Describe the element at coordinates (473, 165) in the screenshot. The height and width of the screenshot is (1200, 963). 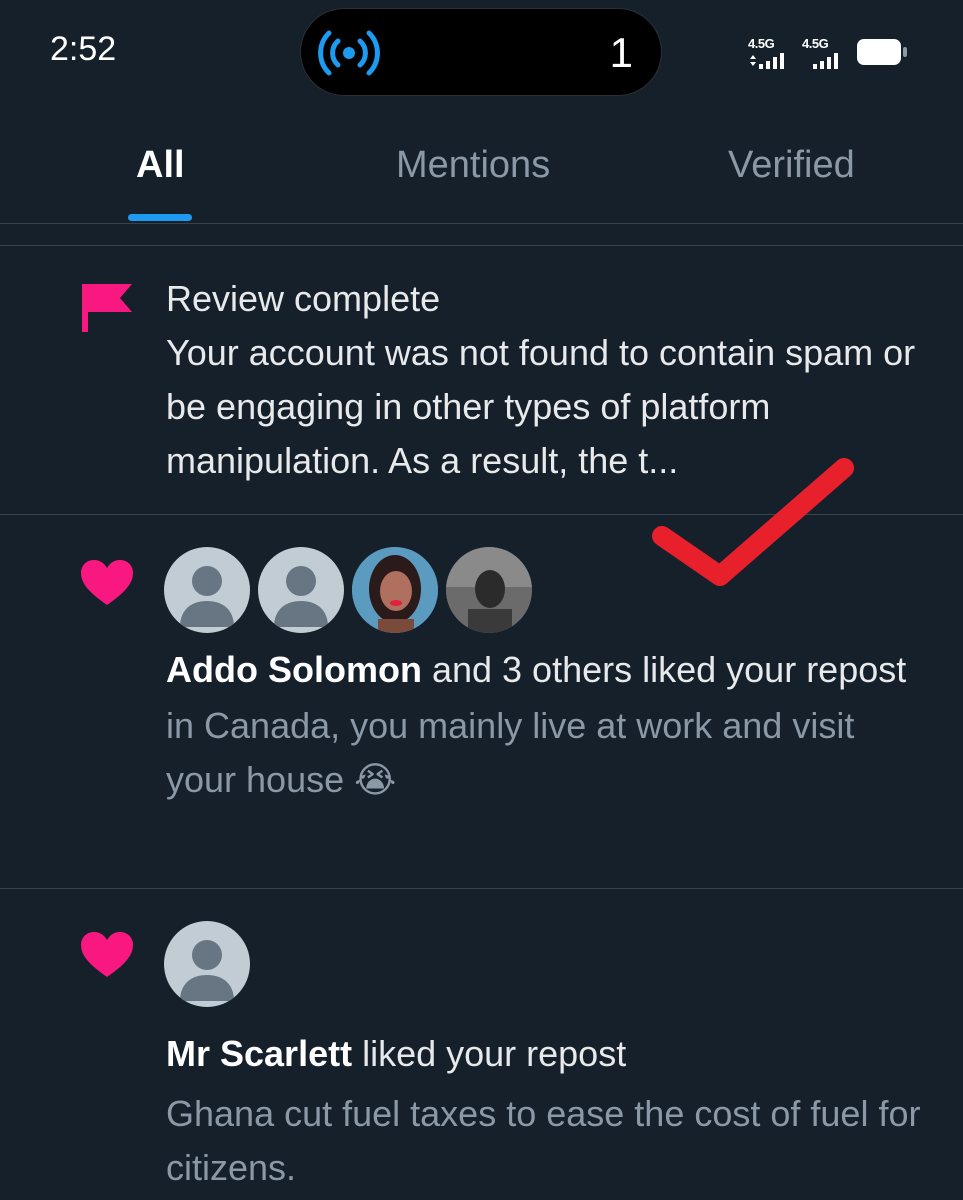
I see `tab-mentions: Mentions` at that location.